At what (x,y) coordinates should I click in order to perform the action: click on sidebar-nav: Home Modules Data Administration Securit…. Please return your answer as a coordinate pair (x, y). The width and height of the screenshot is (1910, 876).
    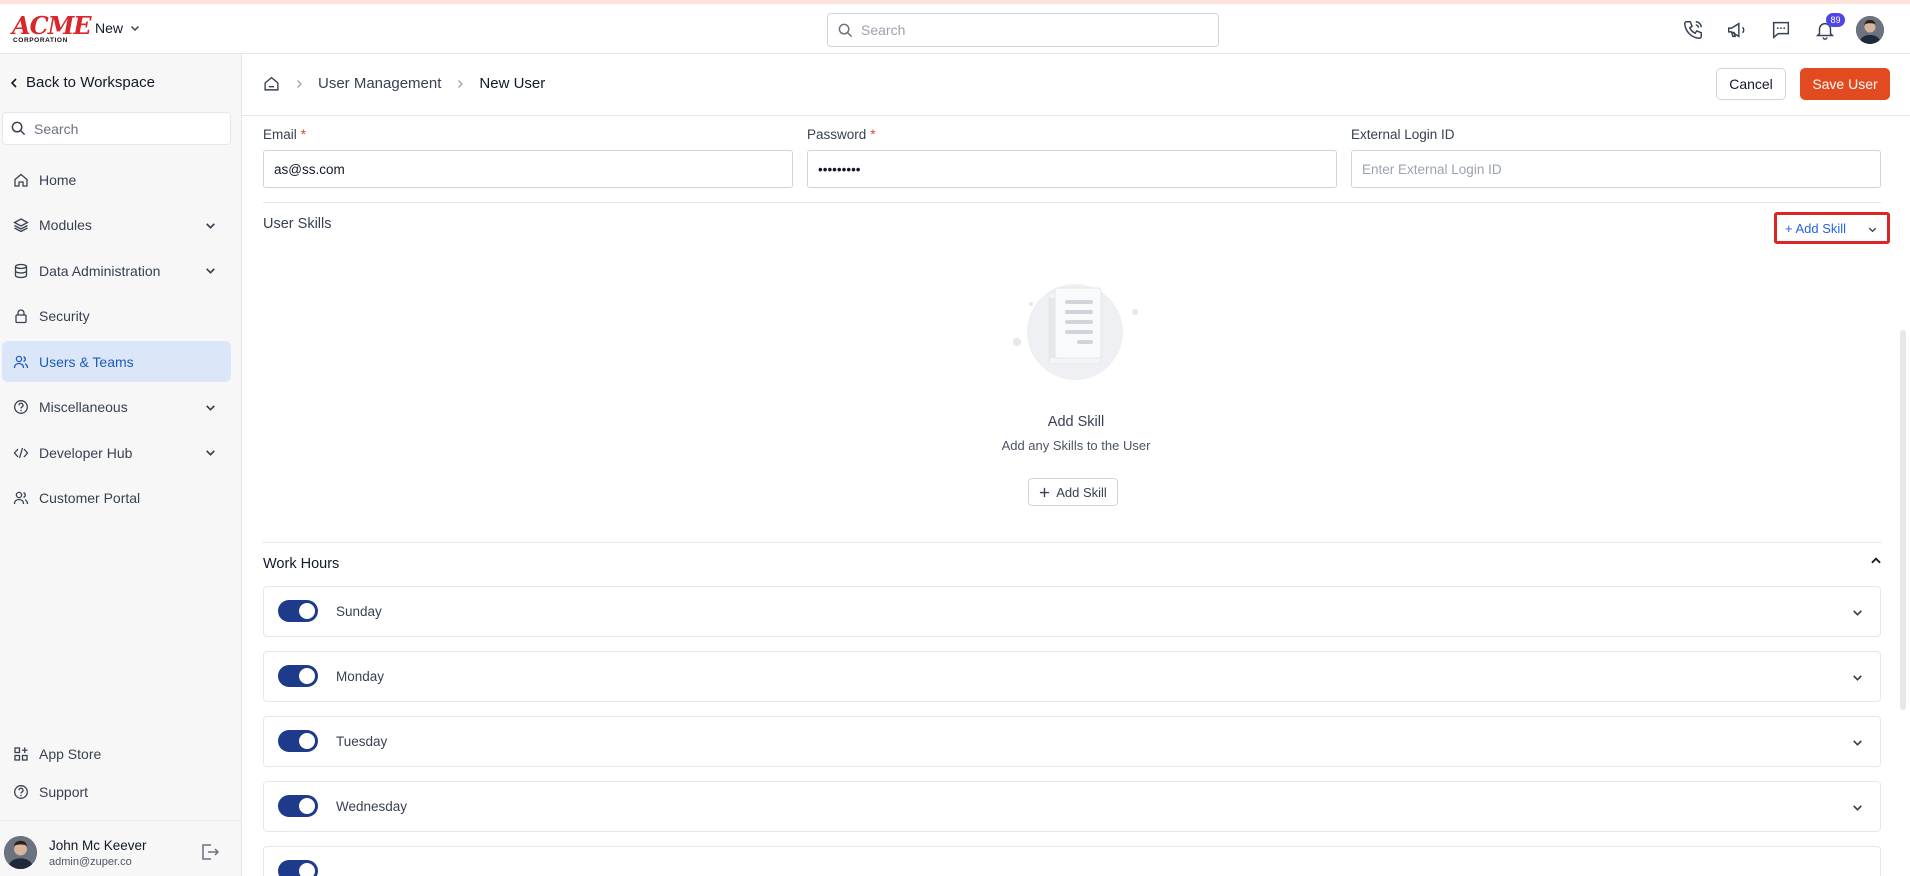
    Looking at the image, I should click on (116, 341).